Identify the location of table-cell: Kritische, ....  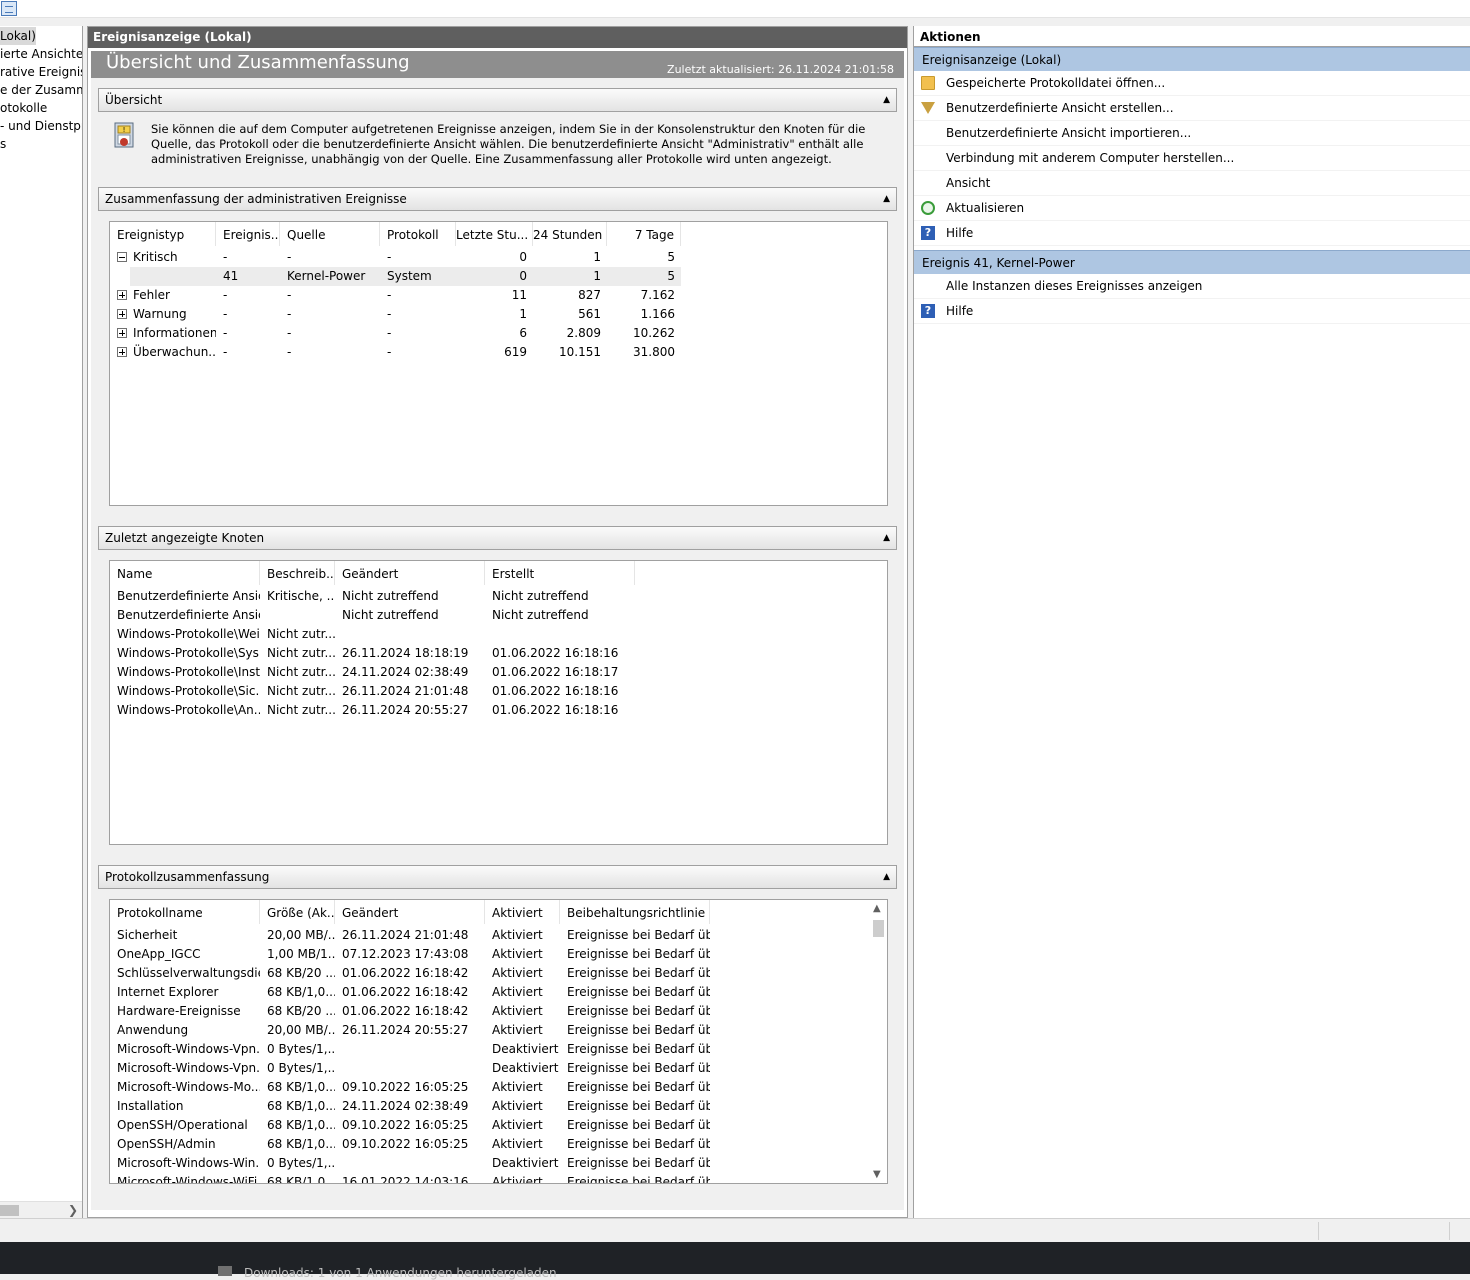
(301, 596).